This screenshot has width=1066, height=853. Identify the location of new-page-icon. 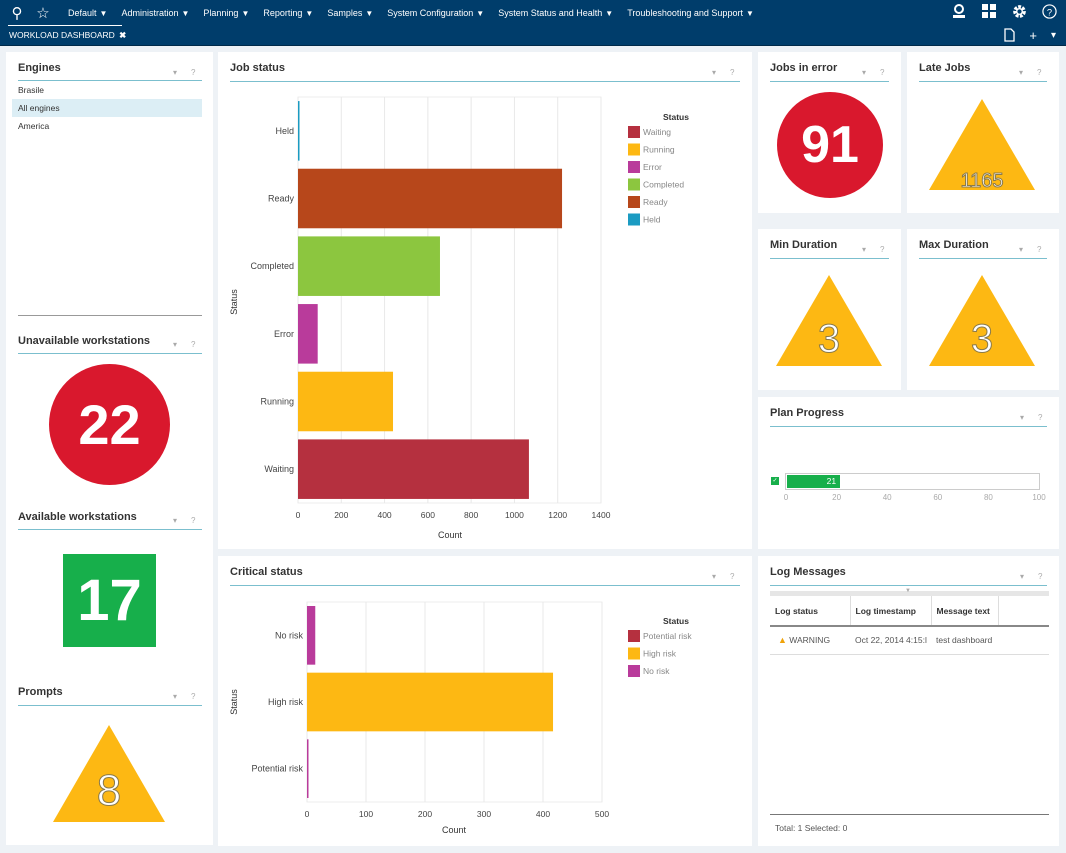
(1010, 36).